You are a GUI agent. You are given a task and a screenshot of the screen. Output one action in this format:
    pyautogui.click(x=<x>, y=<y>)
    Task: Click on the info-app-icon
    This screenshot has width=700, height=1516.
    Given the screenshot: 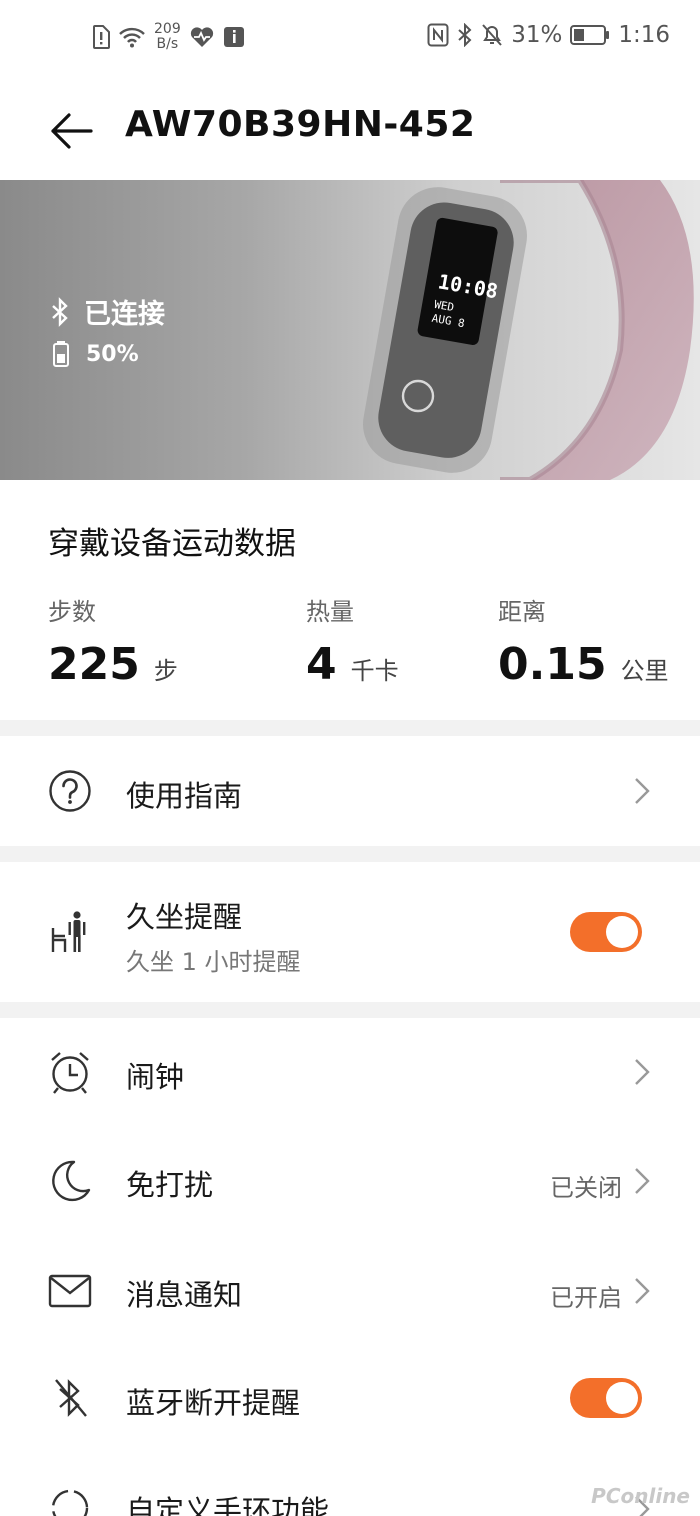 What is the action you would take?
    pyautogui.click(x=234, y=37)
    